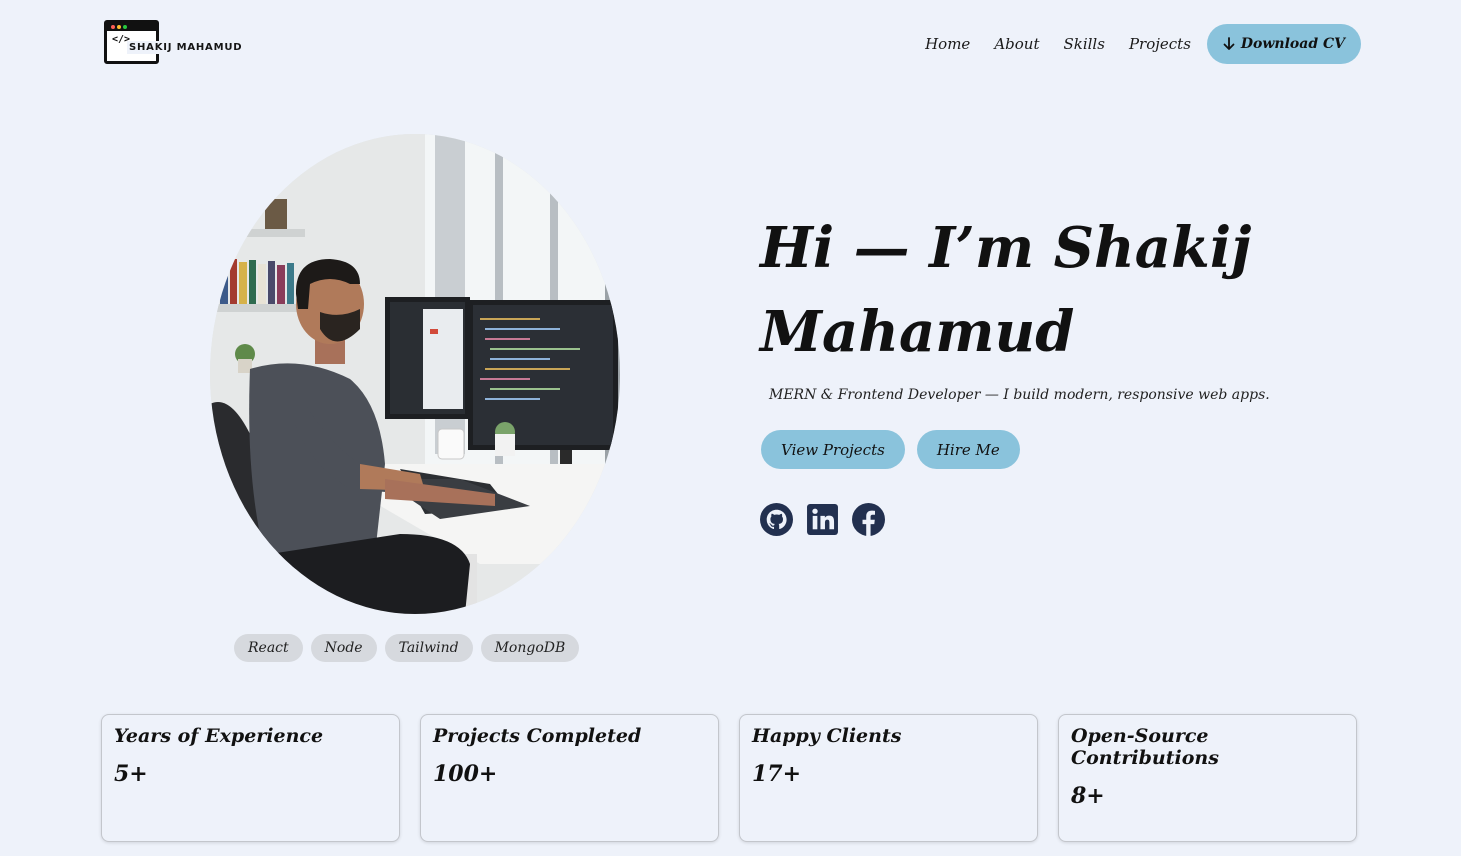  I want to click on hire-me-button: Hire Me, so click(968, 449).